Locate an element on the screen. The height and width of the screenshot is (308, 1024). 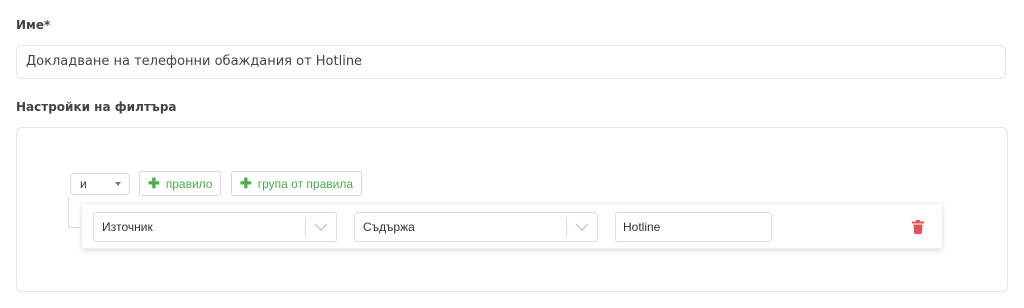
group-condition-value: и is located at coordinates (83, 184).